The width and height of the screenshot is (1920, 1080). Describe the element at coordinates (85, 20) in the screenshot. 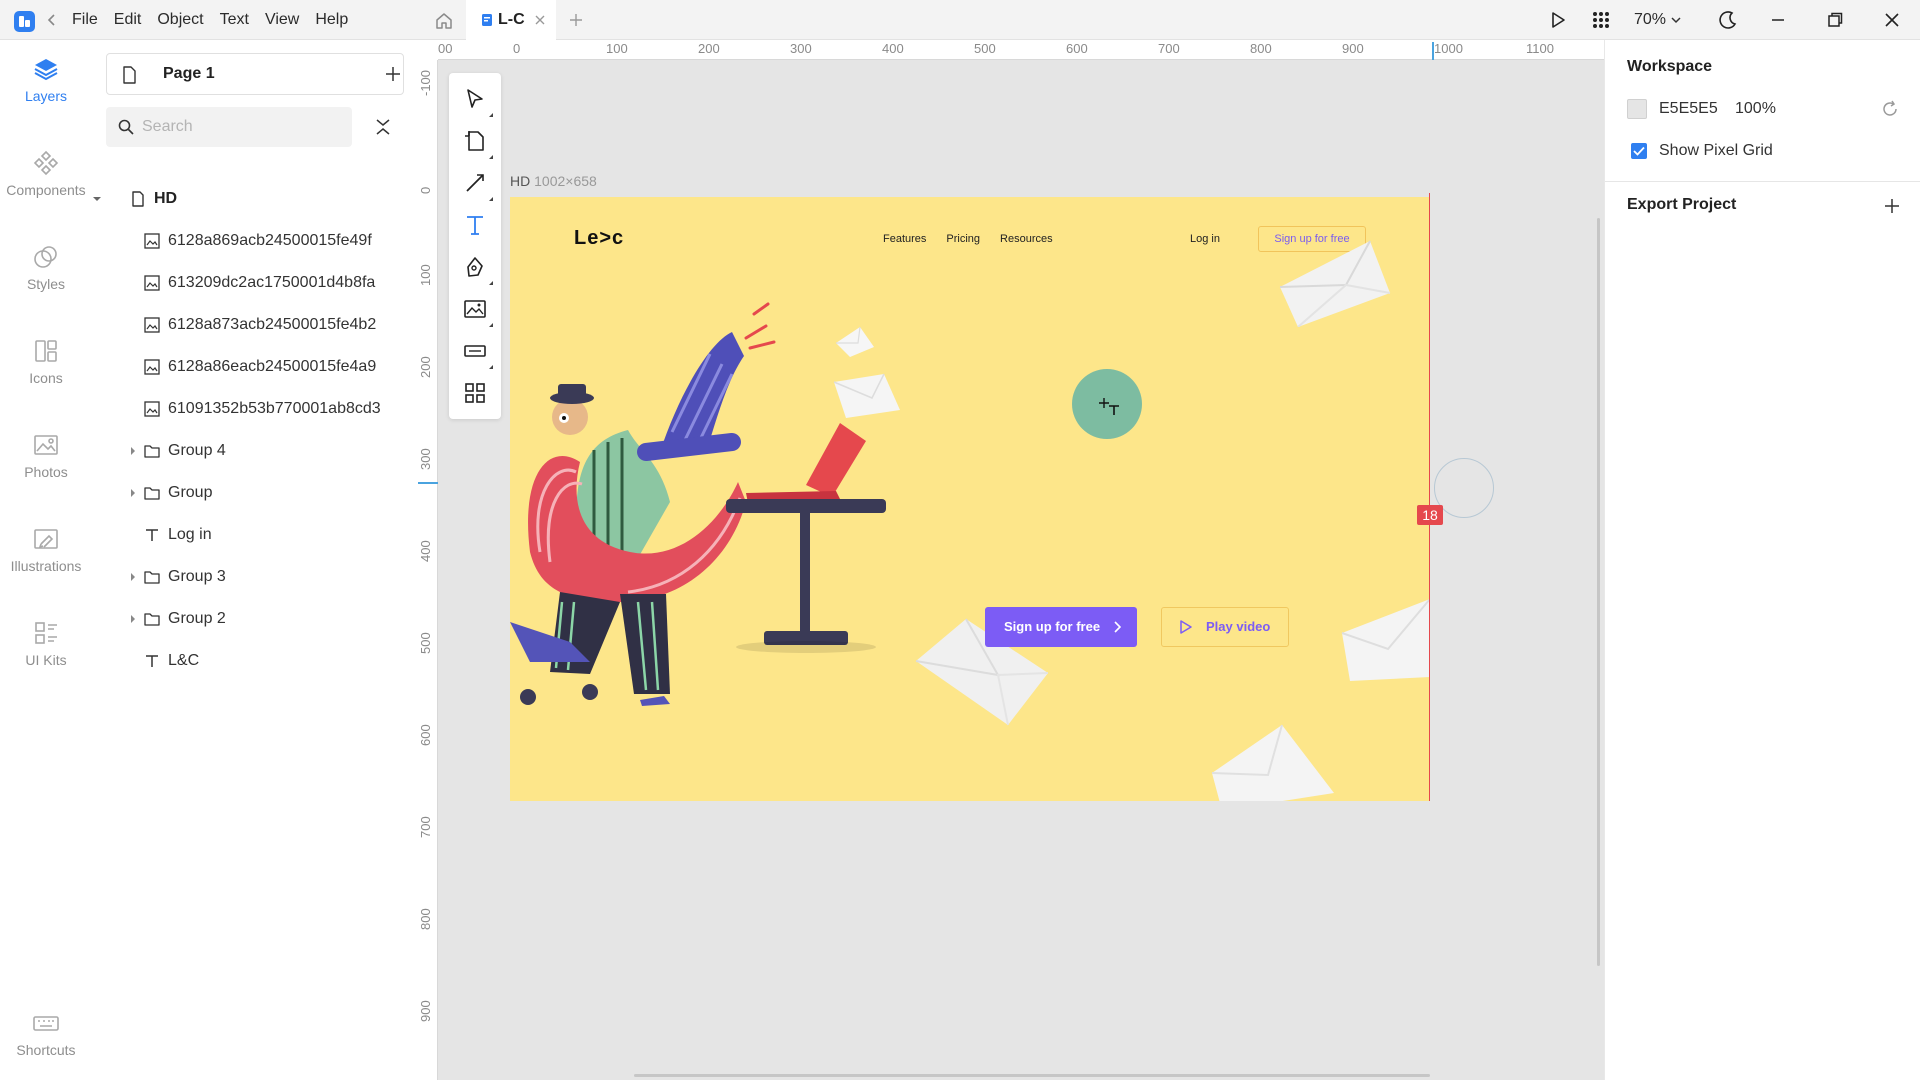

I see `menu-file: File` at that location.